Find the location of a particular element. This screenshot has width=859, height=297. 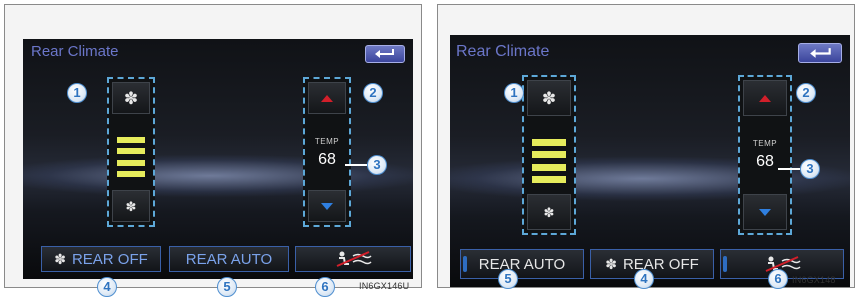

temp-value: 68 is located at coordinates (327, 159).